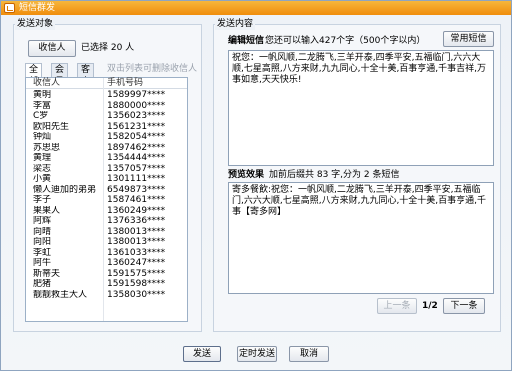 The width and height of the screenshot is (512, 371). What do you see at coordinates (52, 48) in the screenshot?
I see `recipient-button: 收信人` at bounding box center [52, 48].